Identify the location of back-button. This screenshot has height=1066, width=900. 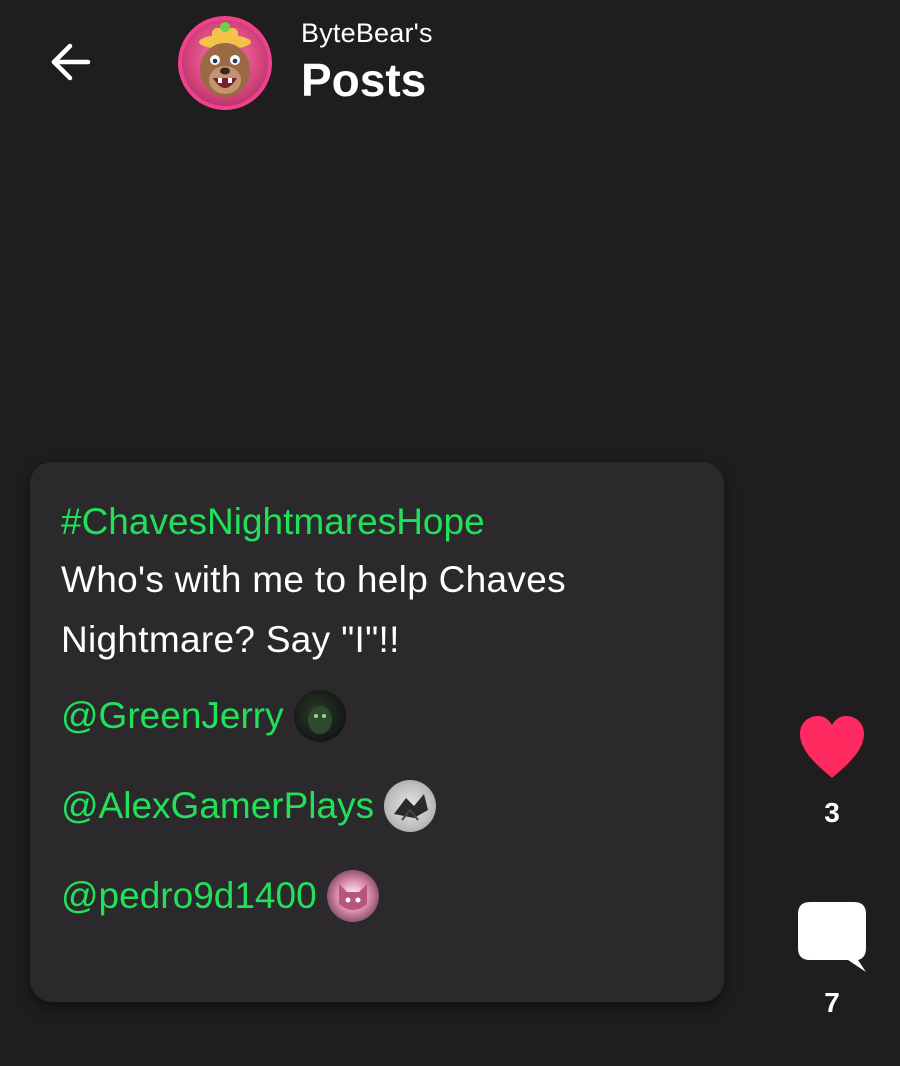
(70, 62).